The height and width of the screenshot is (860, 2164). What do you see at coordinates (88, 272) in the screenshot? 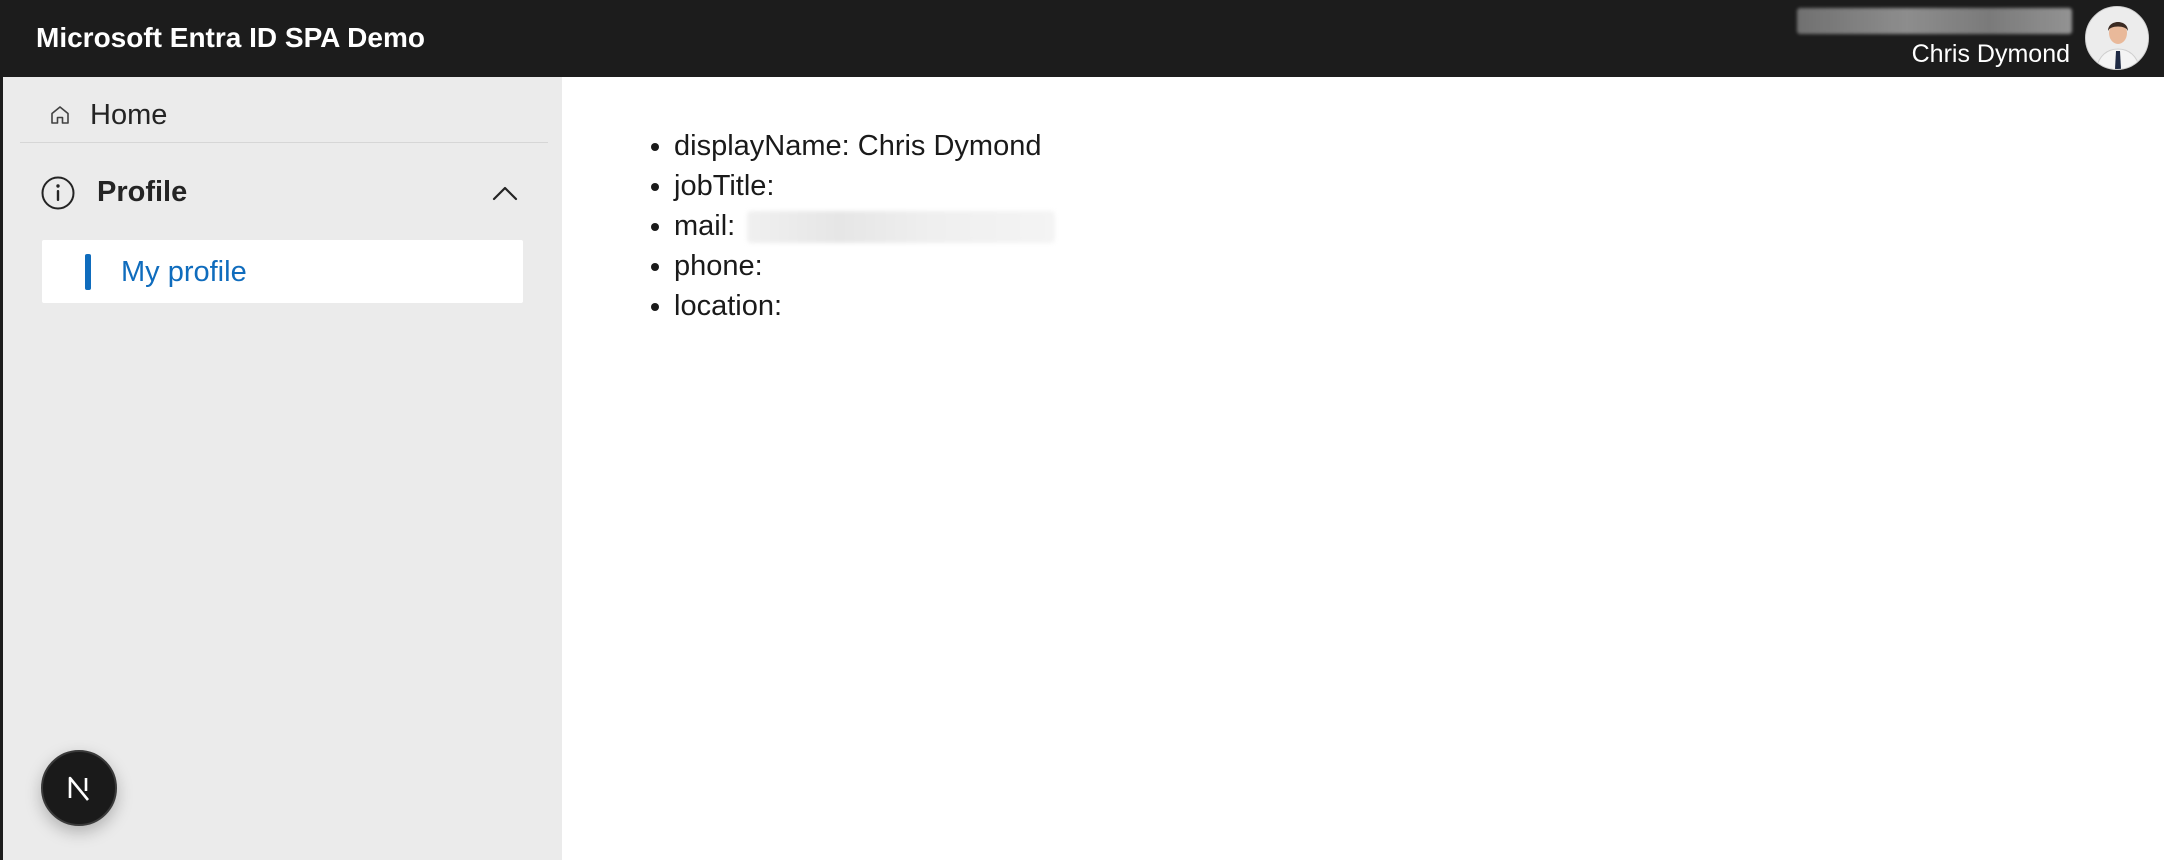
I see `active-indicator` at bounding box center [88, 272].